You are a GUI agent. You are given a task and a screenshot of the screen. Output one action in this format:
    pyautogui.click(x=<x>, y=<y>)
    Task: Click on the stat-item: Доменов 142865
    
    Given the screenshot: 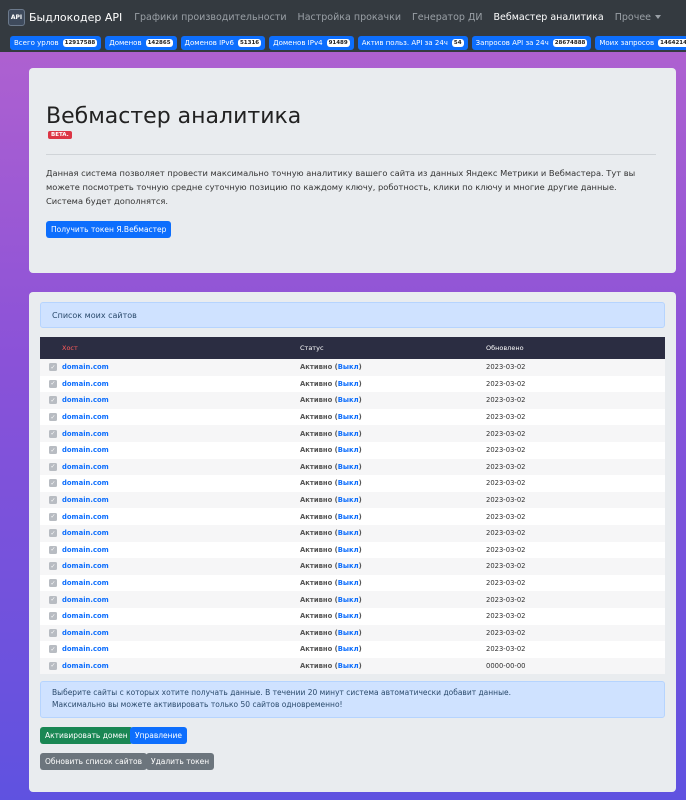 What is the action you would take?
    pyautogui.click(x=141, y=43)
    